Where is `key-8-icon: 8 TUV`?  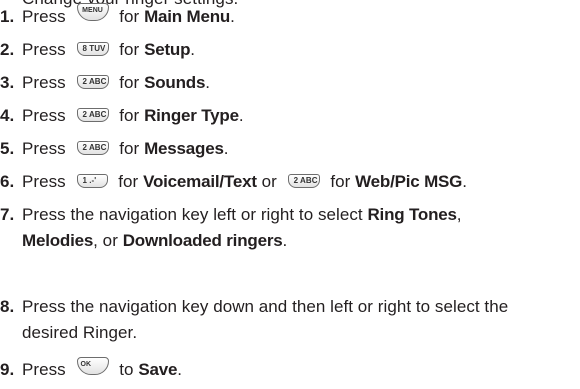
key-8-icon: 8 TUV is located at coordinates (92, 48).